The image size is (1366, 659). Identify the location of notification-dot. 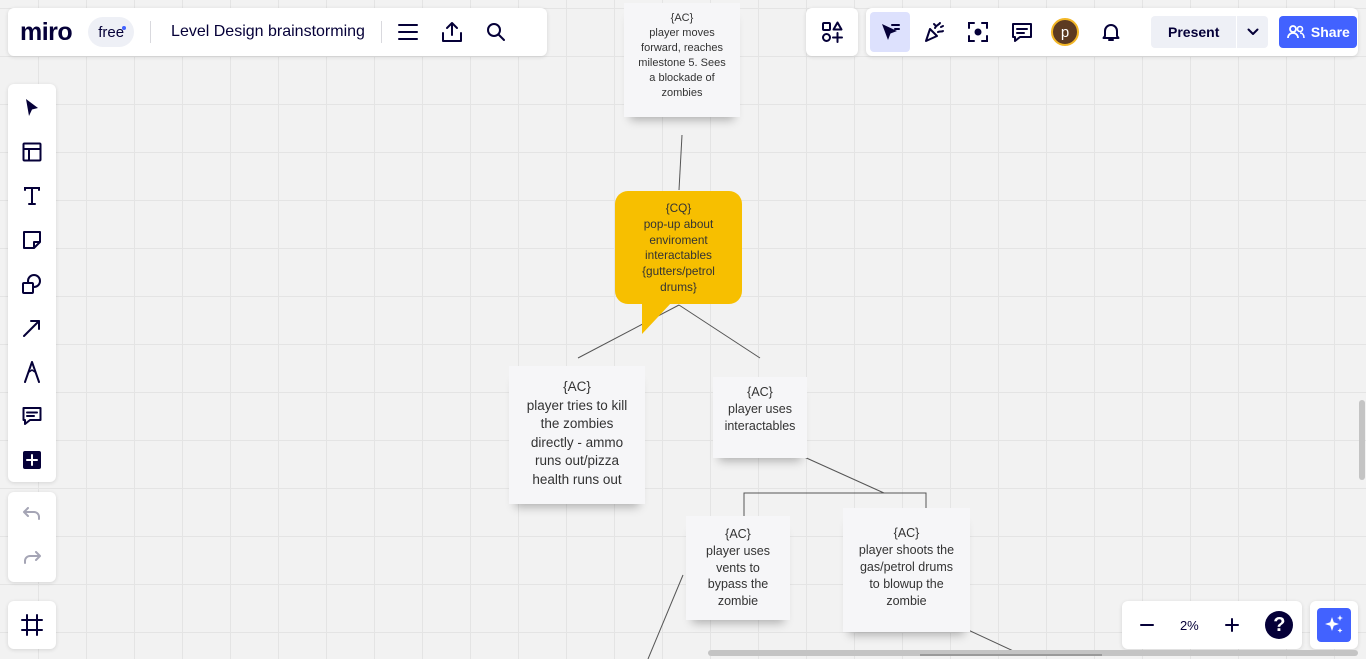
(124, 28).